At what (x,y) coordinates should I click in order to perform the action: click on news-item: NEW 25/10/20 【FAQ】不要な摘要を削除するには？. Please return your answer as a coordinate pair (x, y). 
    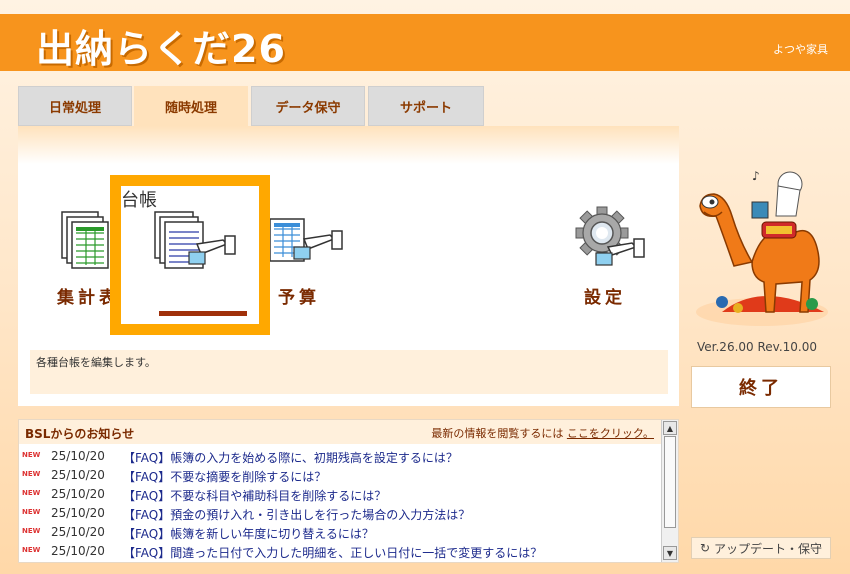
    Looking at the image, I should click on (340, 475).